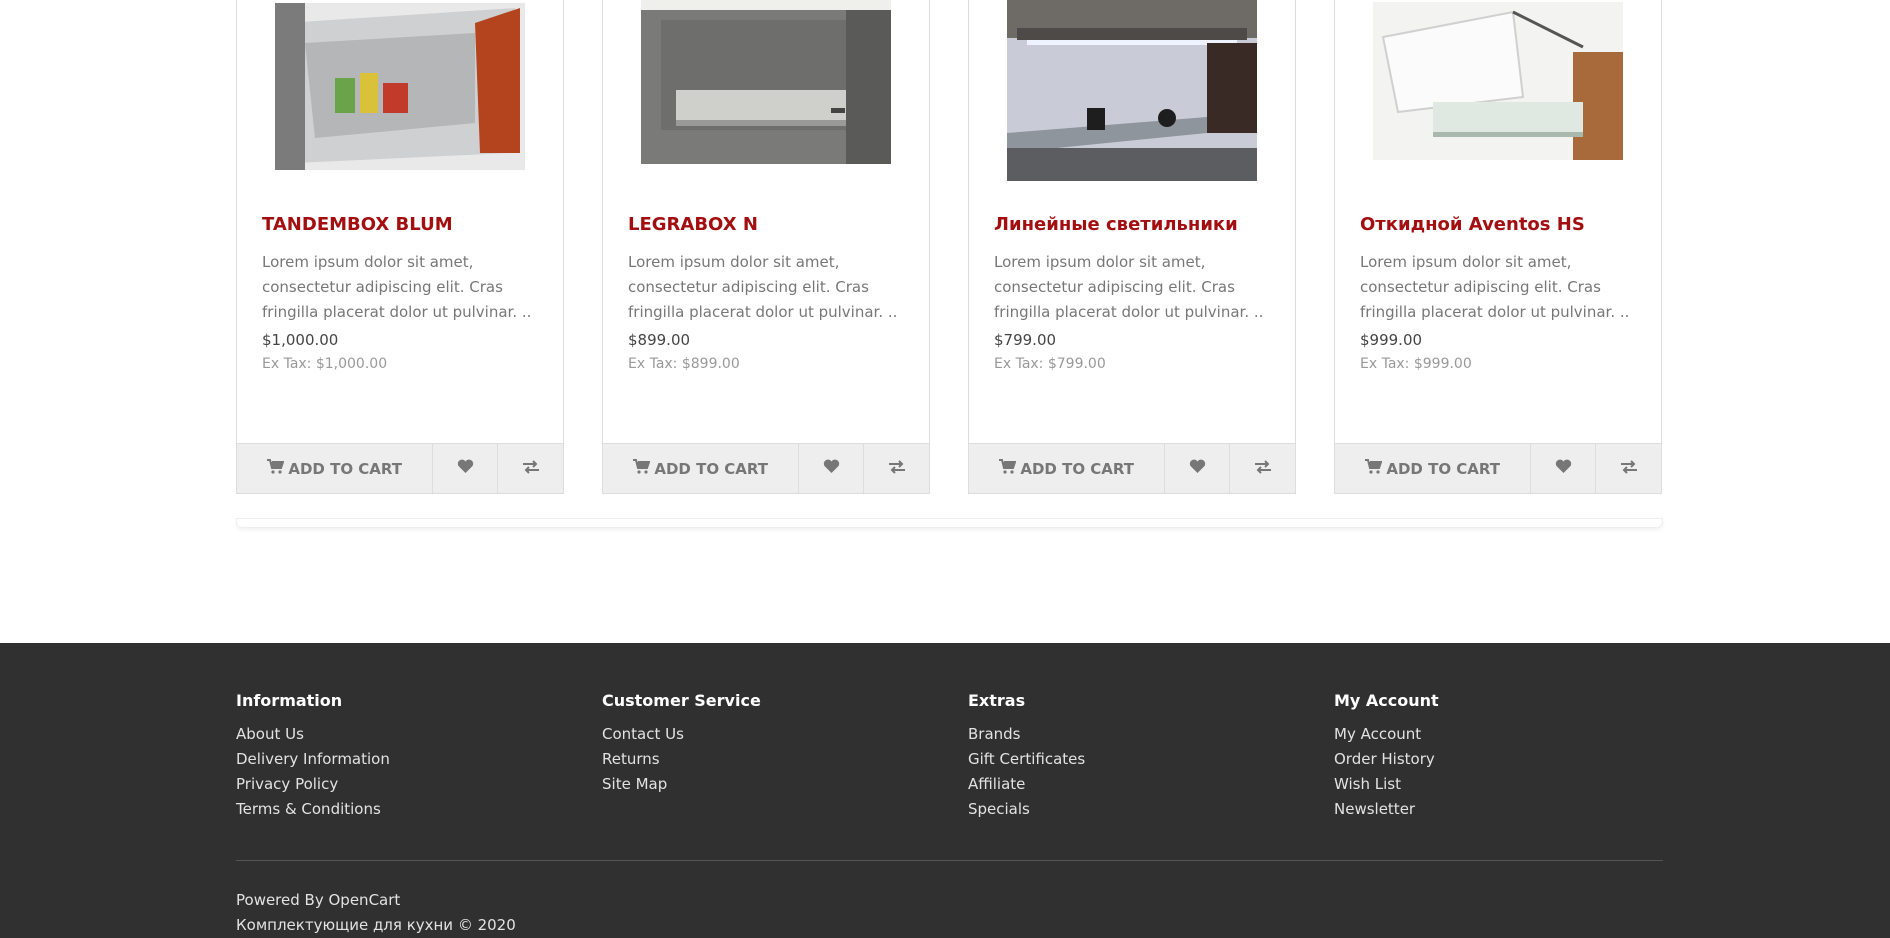 The width and height of the screenshot is (1890, 938). What do you see at coordinates (681, 759) in the screenshot?
I see `footer-link: Returns` at bounding box center [681, 759].